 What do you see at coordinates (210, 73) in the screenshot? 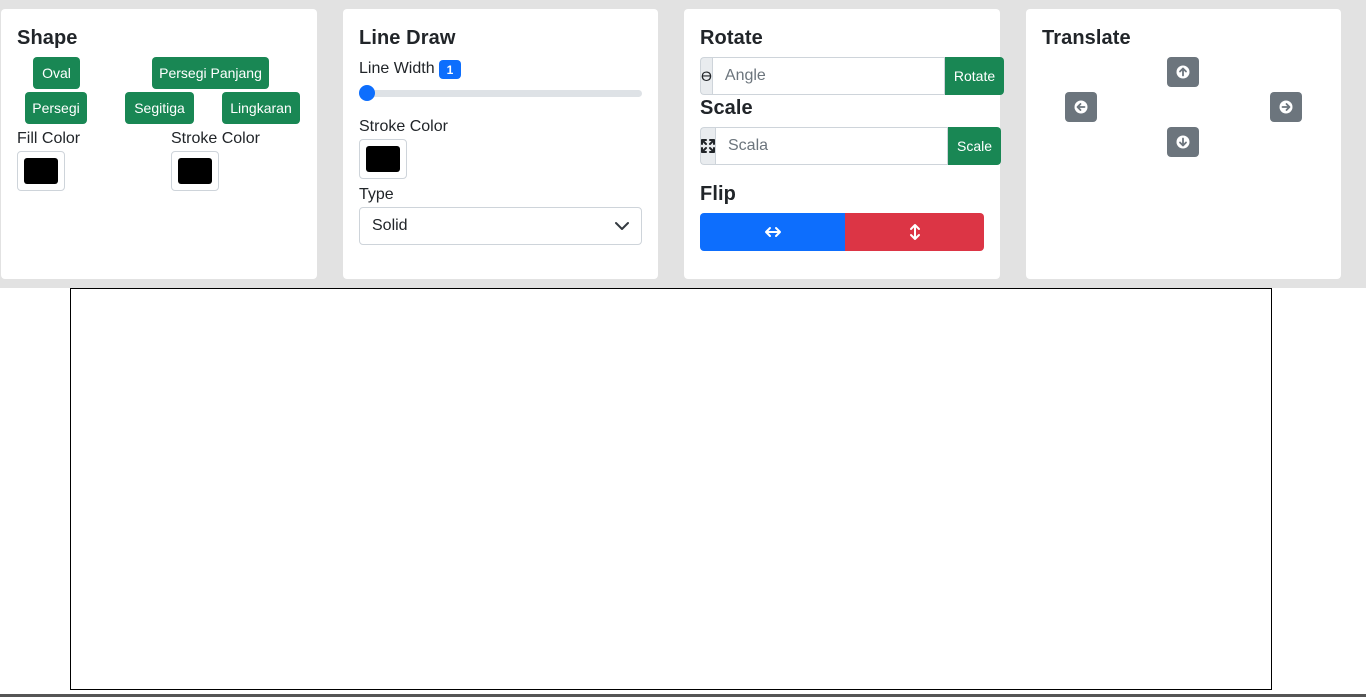
I see `persegi-panjang-button: Persegi Panjang` at bounding box center [210, 73].